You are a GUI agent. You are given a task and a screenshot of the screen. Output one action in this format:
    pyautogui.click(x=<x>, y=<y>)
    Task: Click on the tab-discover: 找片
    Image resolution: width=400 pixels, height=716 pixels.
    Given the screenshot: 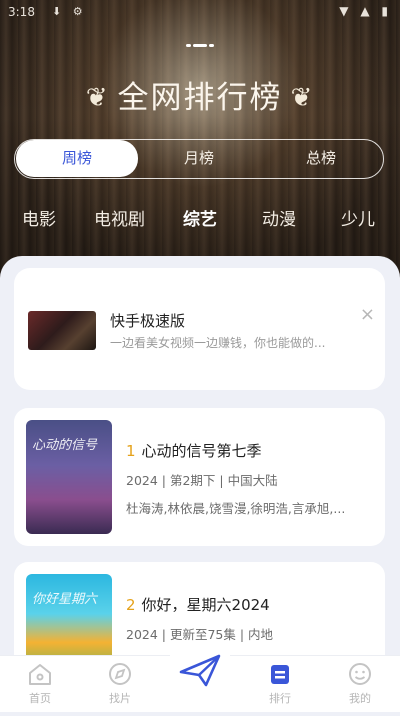 What is the action you would take?
    pyautogui.click(x=120, y=684)
    